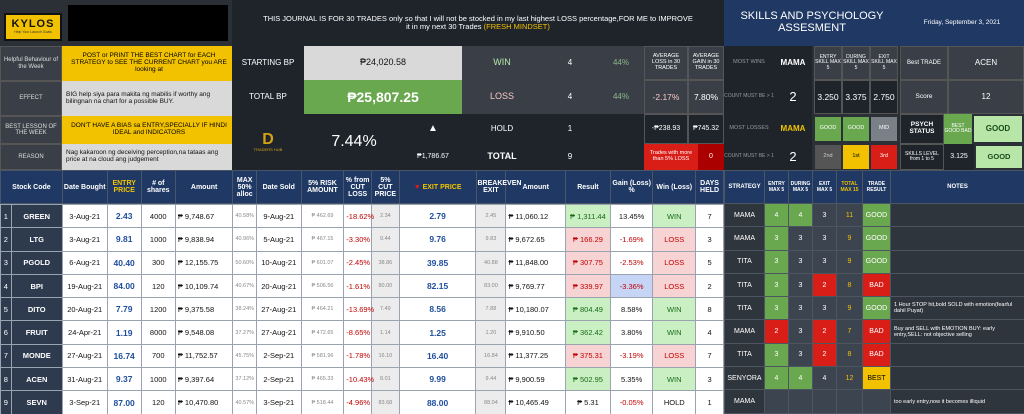 The width and height of the screenshot is (1024, 414). I want to click on cut-price: 38.86, so click(385, 262).